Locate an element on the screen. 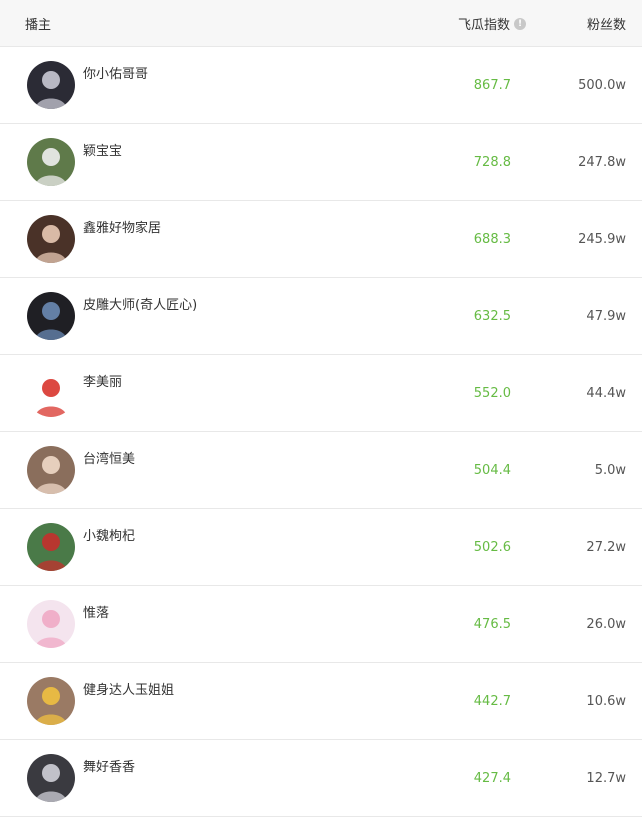  index-score: 427.4 is located at coordinates (492, 778).